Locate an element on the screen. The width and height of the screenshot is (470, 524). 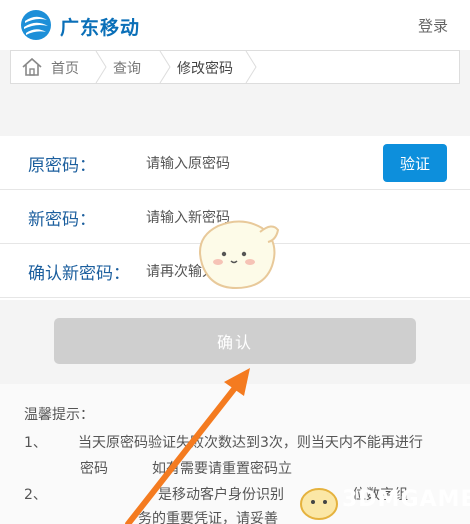
breadcrumb-item-query: 查询 is located at coordinates (127, 68).